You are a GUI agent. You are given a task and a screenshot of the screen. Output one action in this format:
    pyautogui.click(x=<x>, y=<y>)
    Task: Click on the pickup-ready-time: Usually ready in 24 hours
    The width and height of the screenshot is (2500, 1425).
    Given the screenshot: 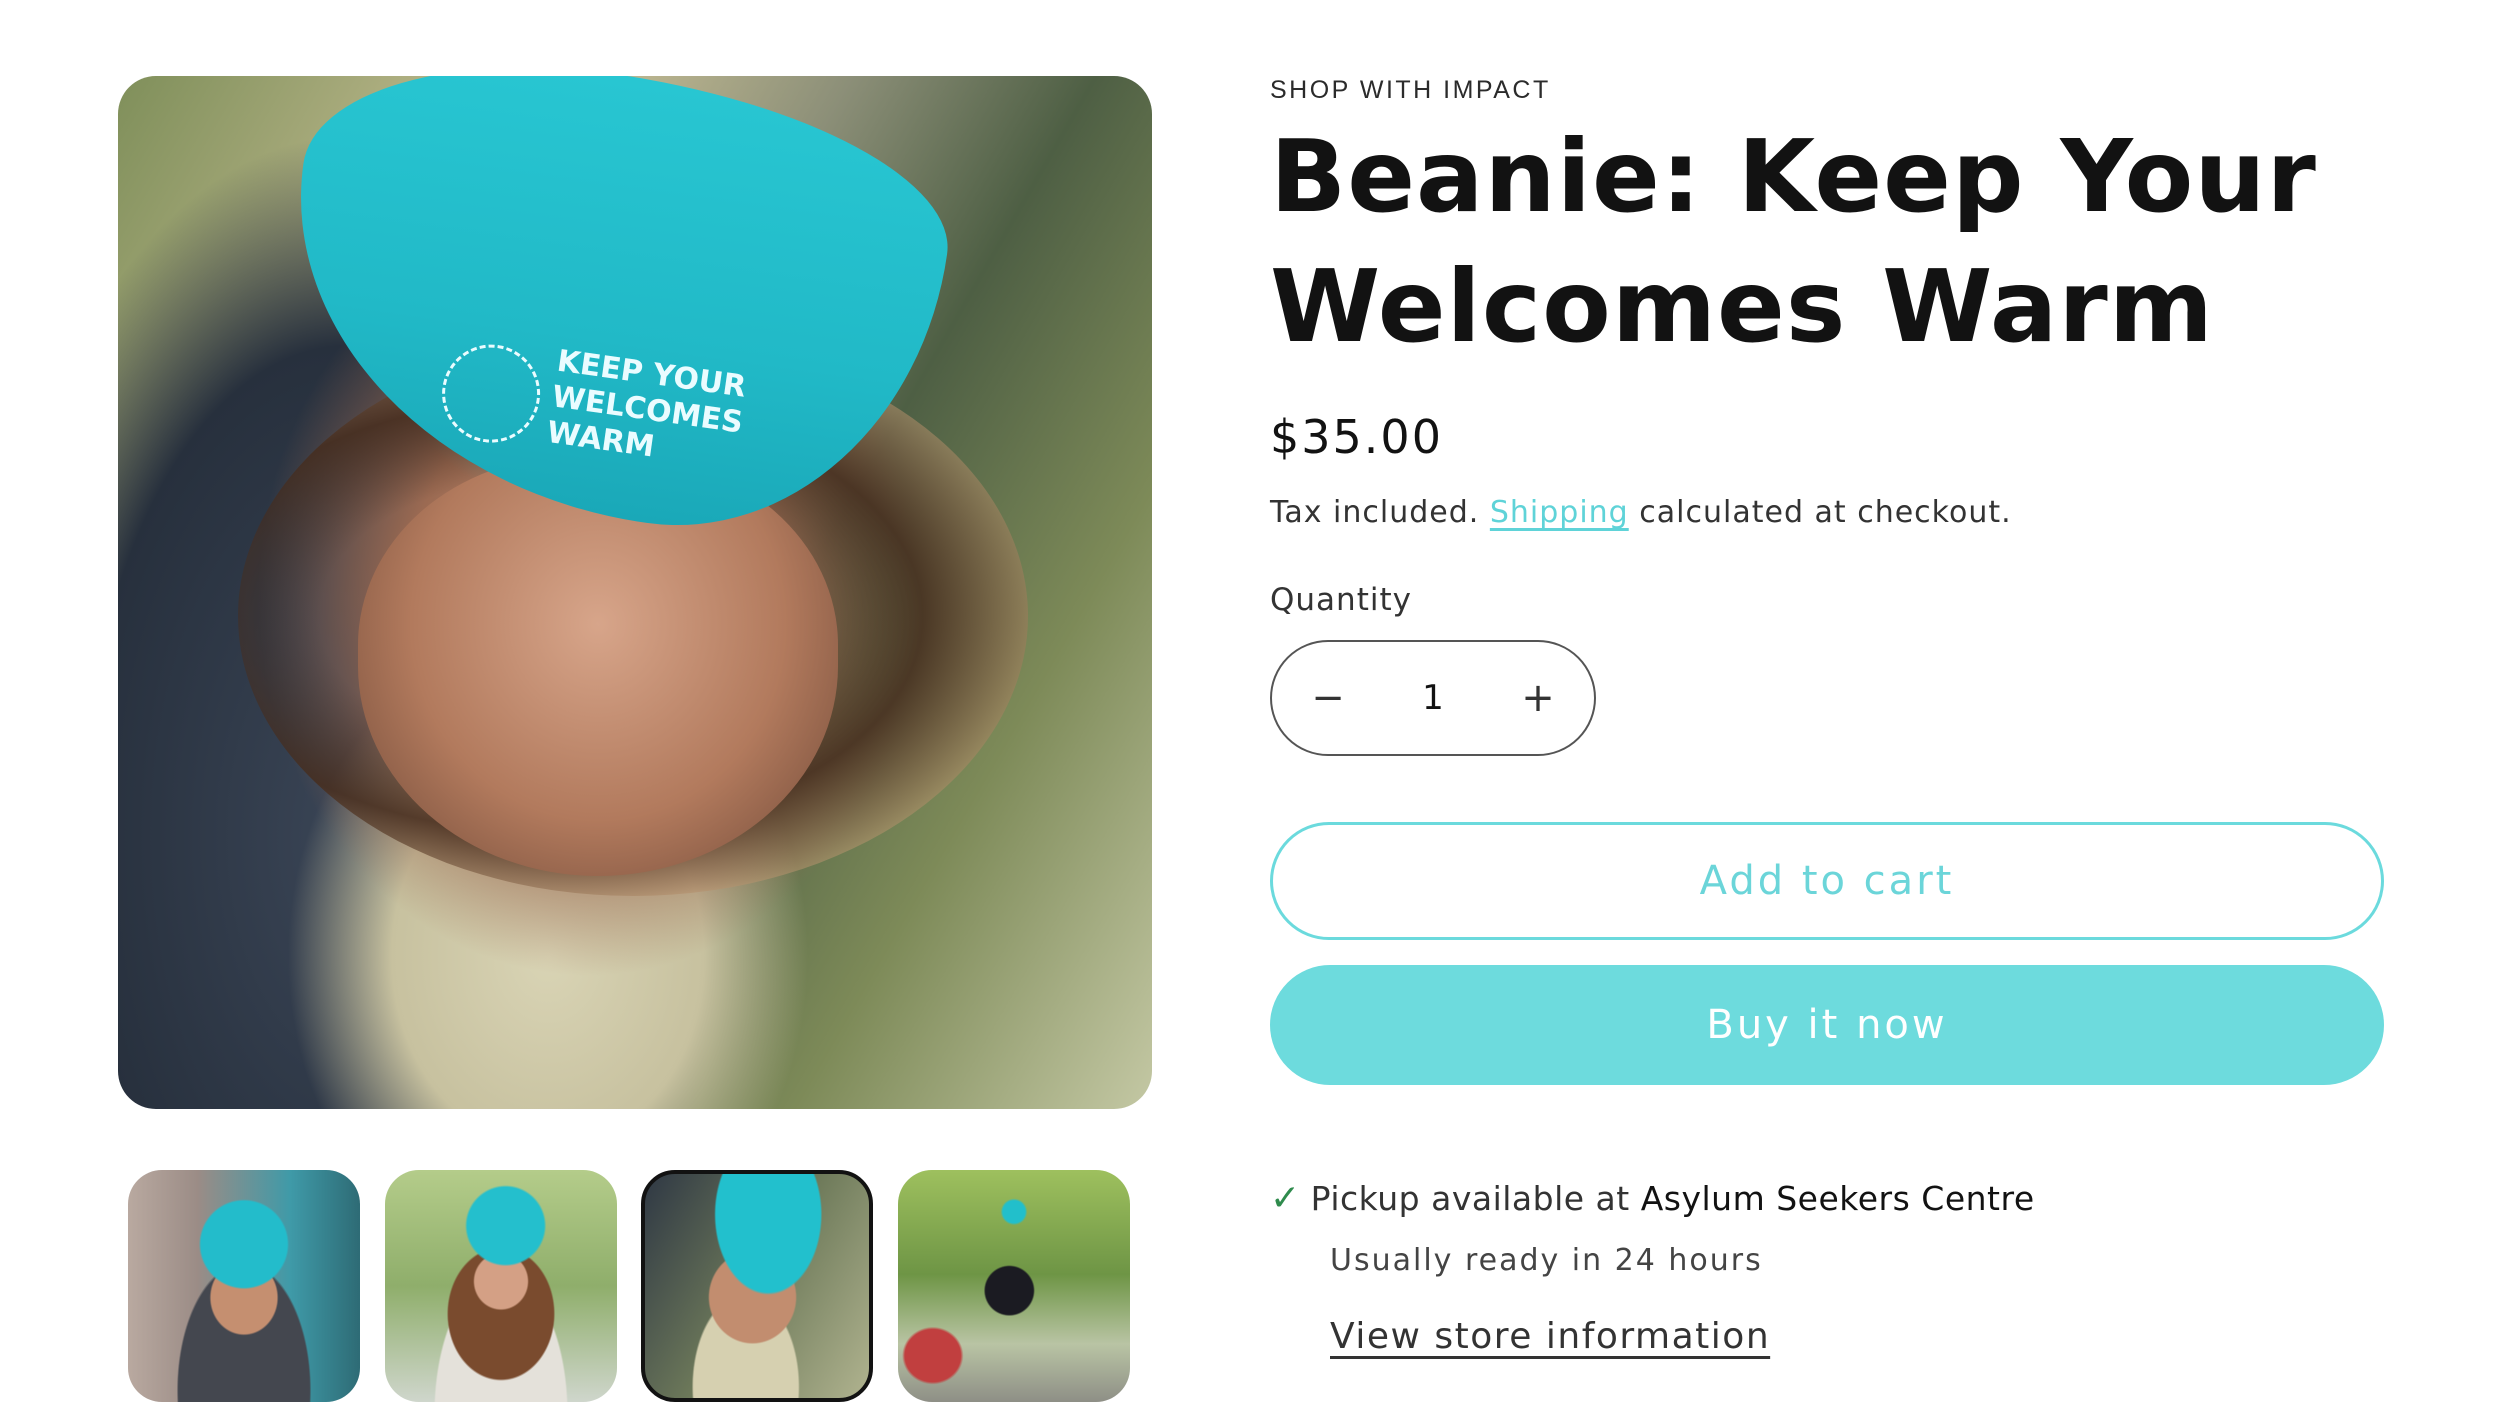 What is the action you would take?
    pyautogui.click(x=1546, y=1260)
    